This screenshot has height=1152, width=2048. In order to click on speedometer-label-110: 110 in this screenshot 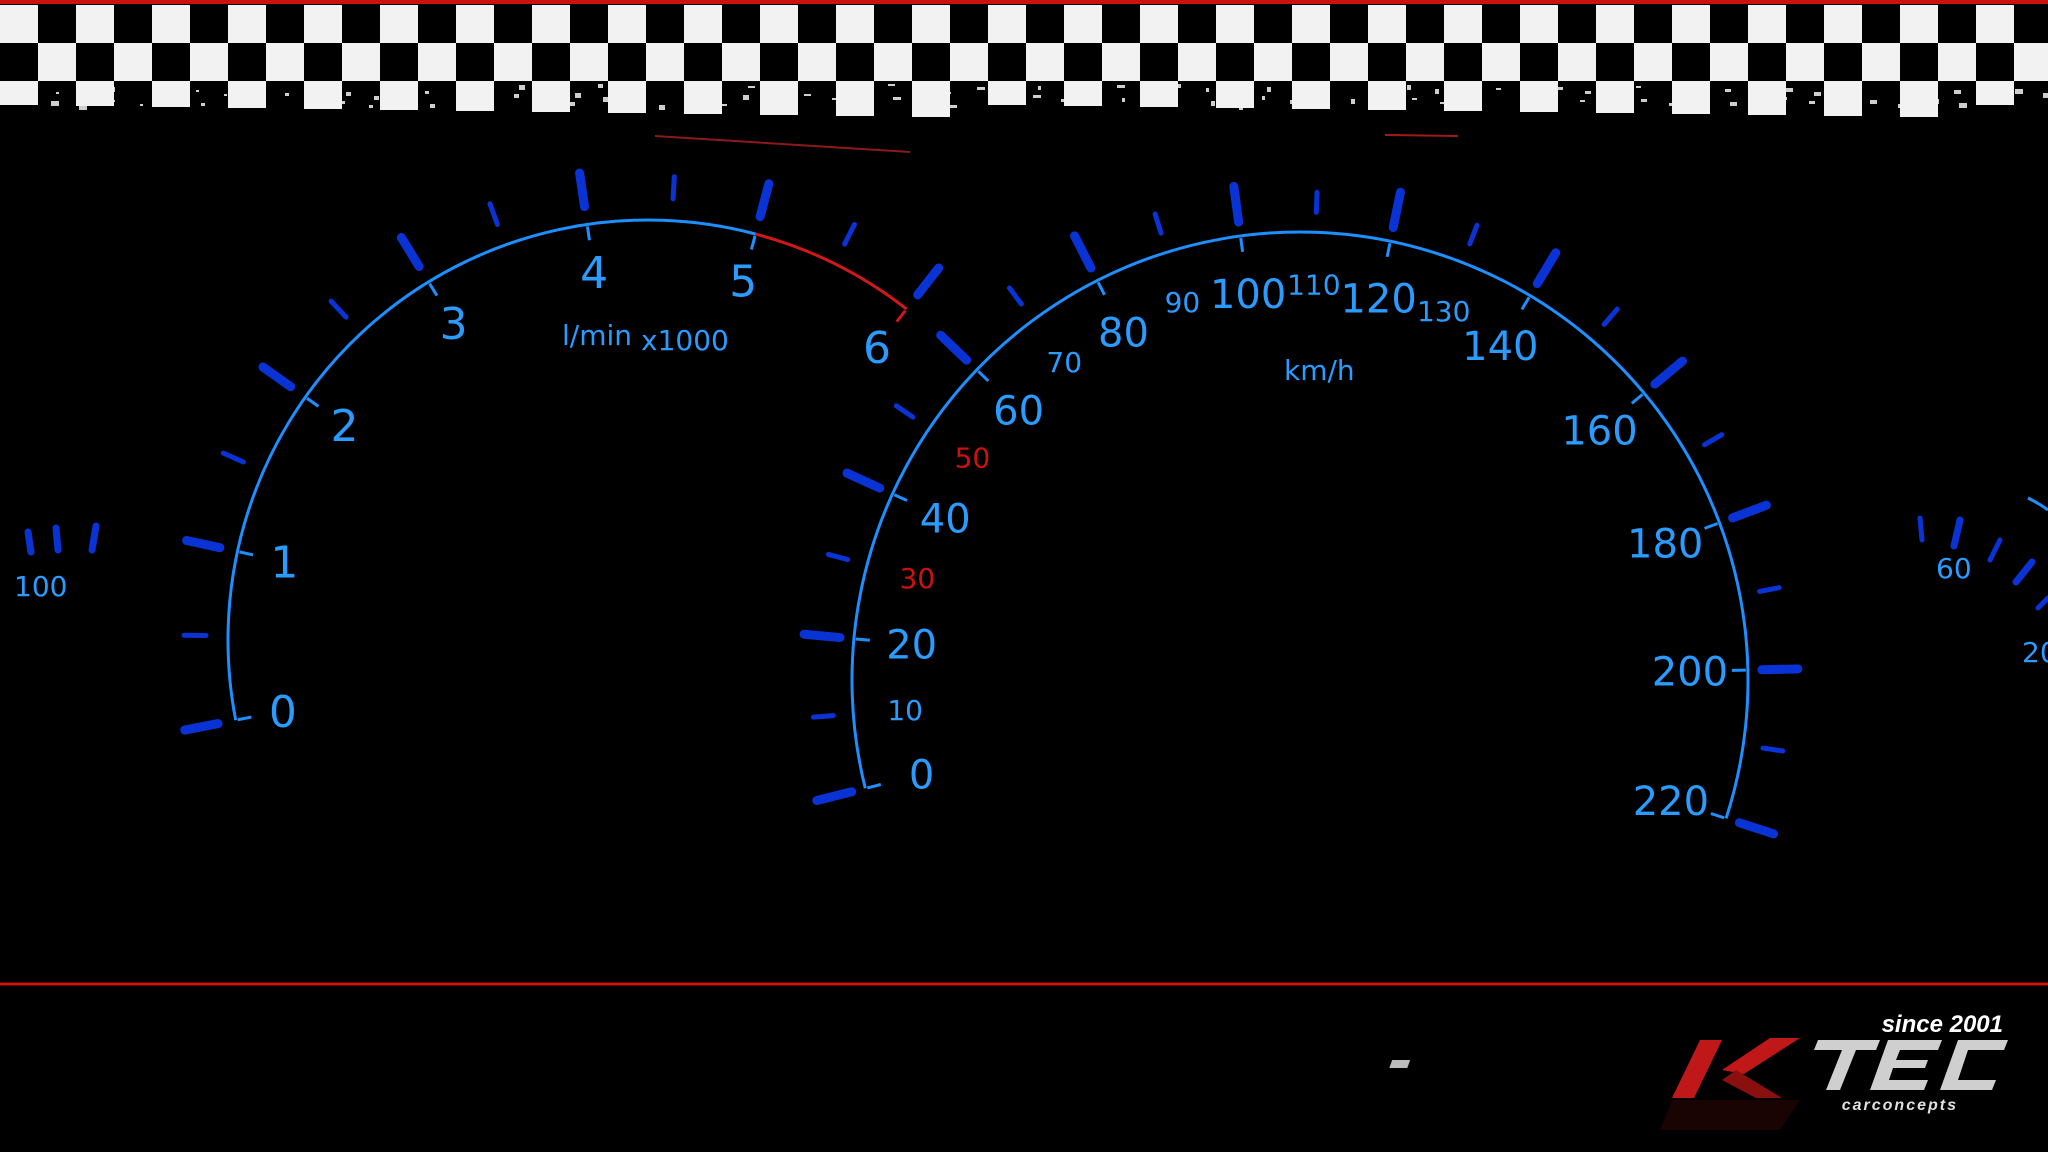, I will do `click(1313, 284)`.